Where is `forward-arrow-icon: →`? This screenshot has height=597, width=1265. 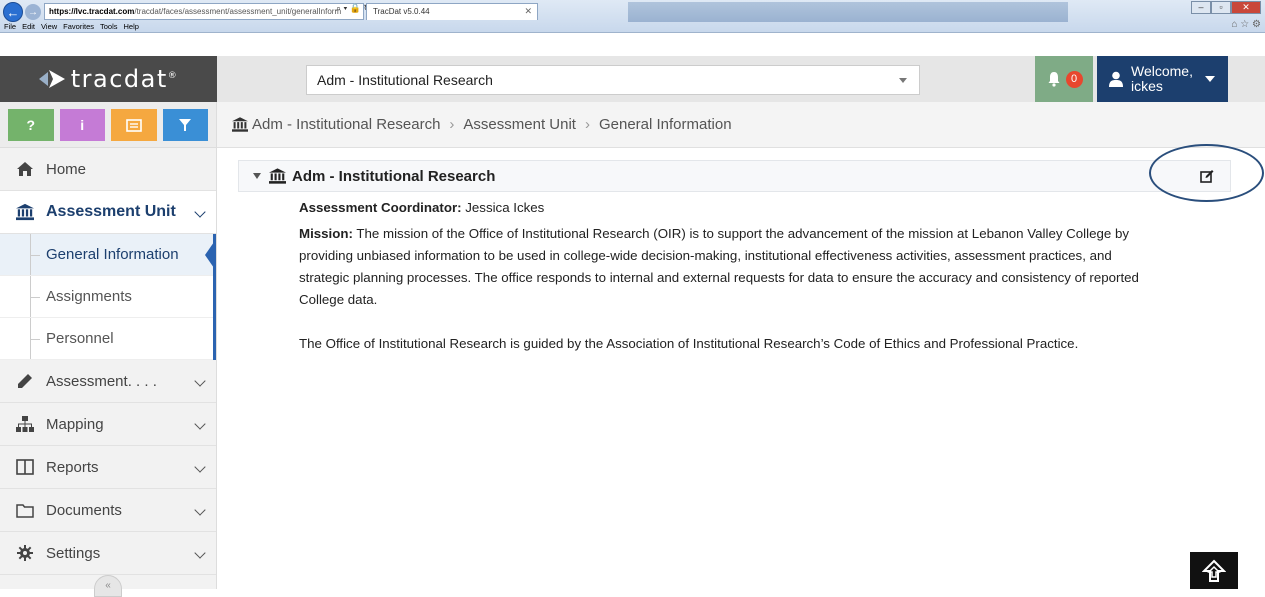
forward-arrow-icon: → is located at coordinates (33, 12).